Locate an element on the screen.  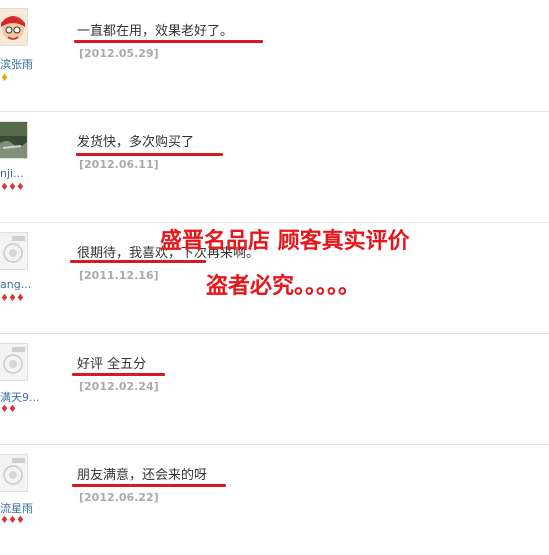
review-date: [2012.05.29] is located at coordinates (119, 53).